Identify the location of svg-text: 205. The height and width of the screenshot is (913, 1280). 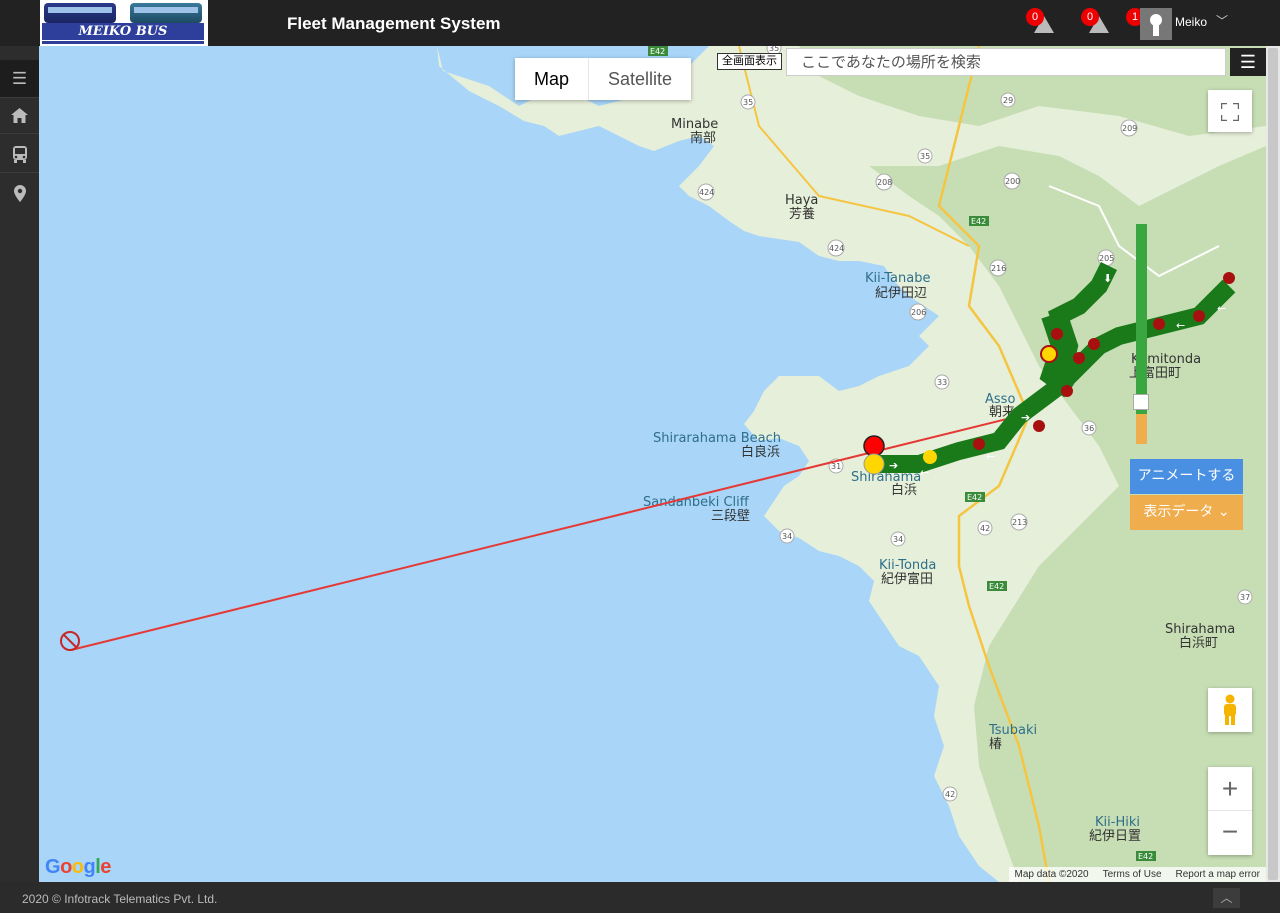
(1106, 258).